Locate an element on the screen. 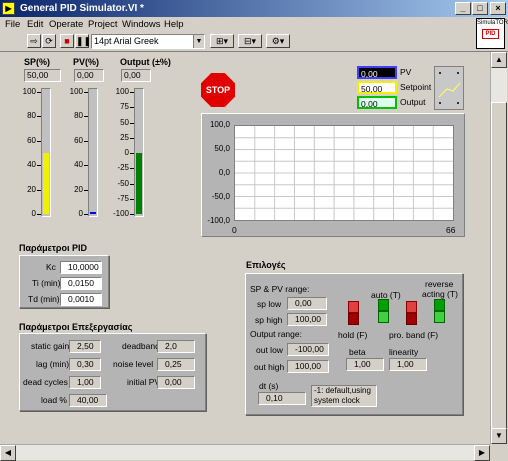 This screenshot has width=508, height=461. sp-slider-track is located at coordinates (46, 152).